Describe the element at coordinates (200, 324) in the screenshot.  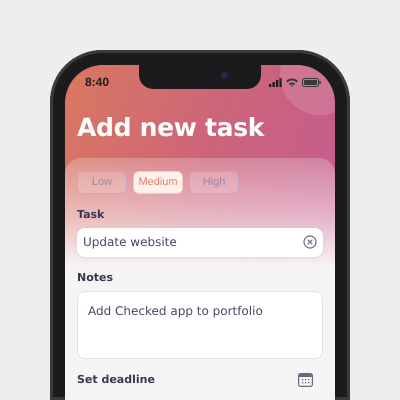
I see `notes-input-field: Add Checked app to portfolio` at that location.